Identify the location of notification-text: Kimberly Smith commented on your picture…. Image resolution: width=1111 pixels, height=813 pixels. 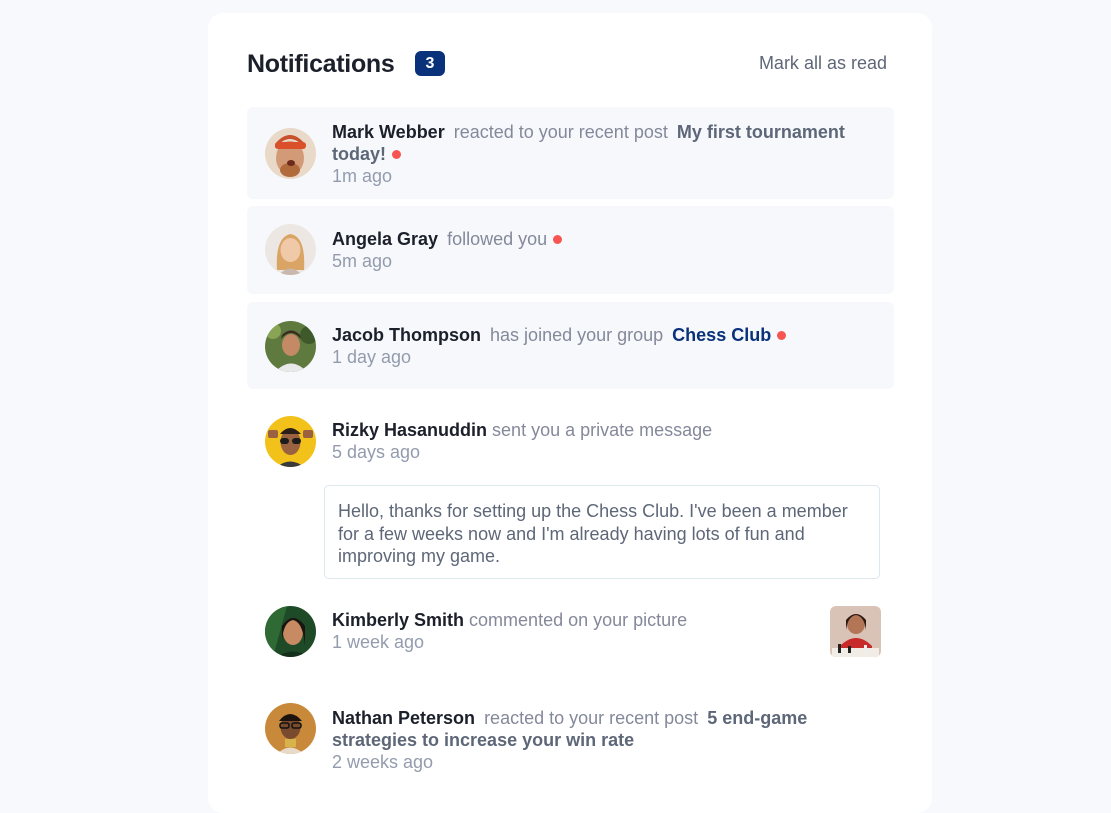
(573, 631).